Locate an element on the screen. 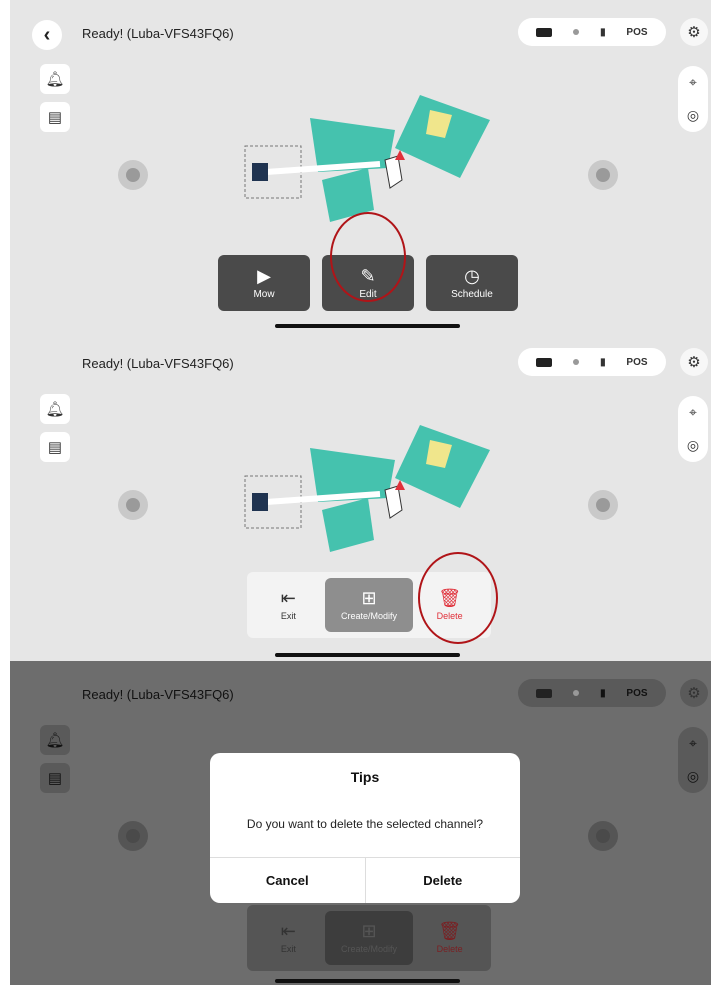 Image resolution: width=711 pixels, height=985 pixels. chevron-left-icon: ‹ is located at coordinates (47, 34).